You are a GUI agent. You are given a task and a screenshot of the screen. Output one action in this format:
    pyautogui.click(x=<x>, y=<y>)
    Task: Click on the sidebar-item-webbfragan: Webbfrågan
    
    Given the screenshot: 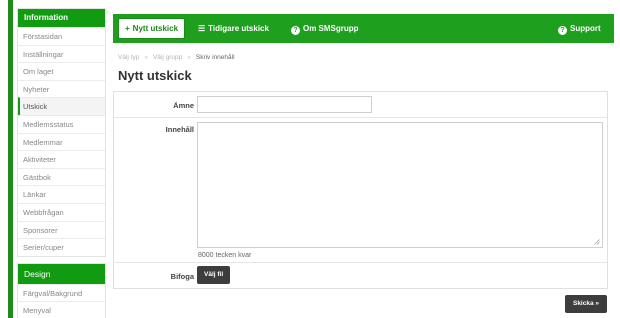 What is the action you would take?
    pyautogui.click(x=61, y=211)
    